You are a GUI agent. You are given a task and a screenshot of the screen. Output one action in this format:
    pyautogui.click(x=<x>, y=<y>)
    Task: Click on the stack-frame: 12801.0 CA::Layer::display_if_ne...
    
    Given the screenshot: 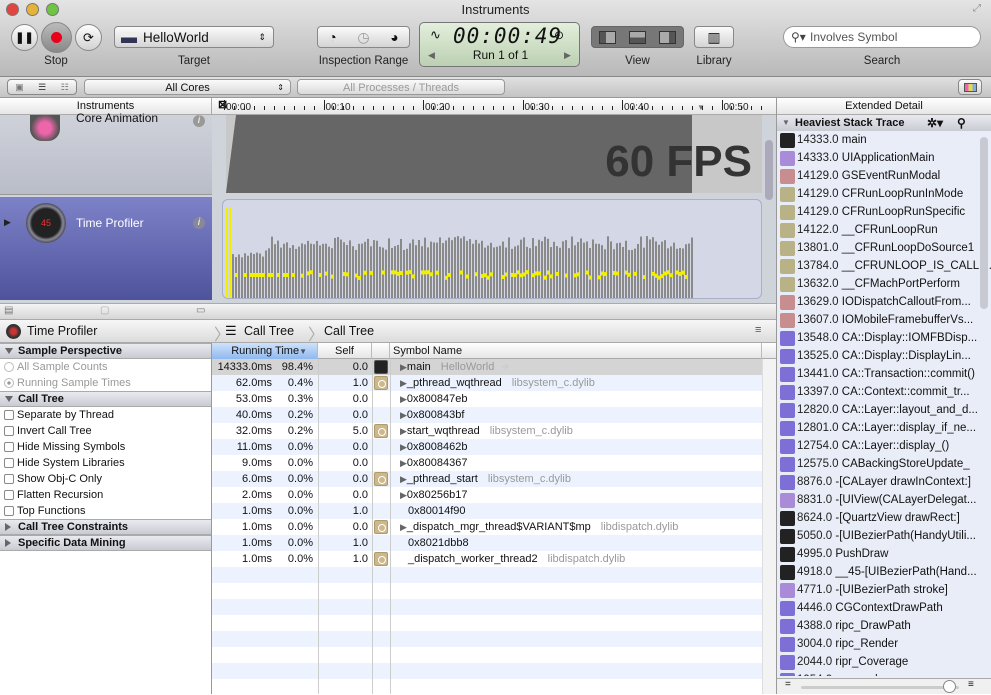 What is the action you would take?
    pyautogui.click(x=884, y=428)
    